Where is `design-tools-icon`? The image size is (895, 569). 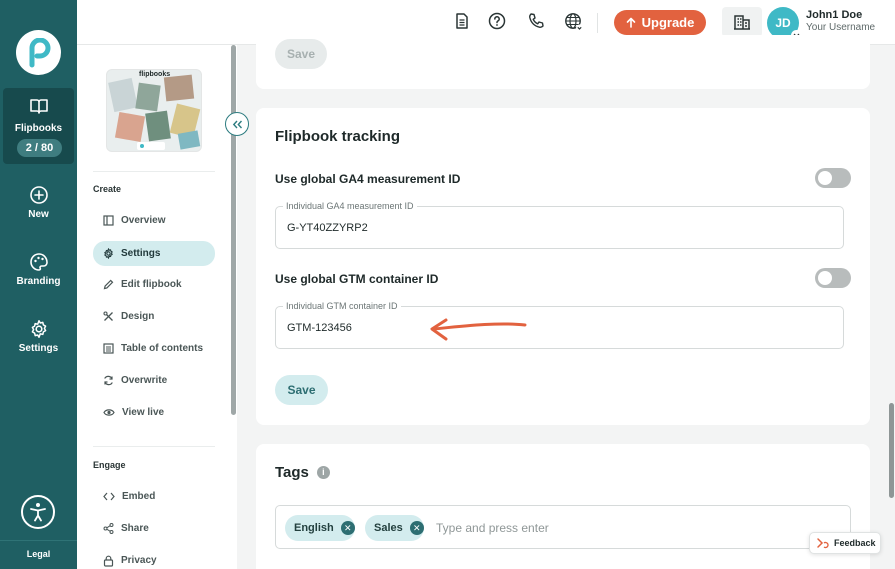
design-tools-icon is located at coordinates (108, 316).